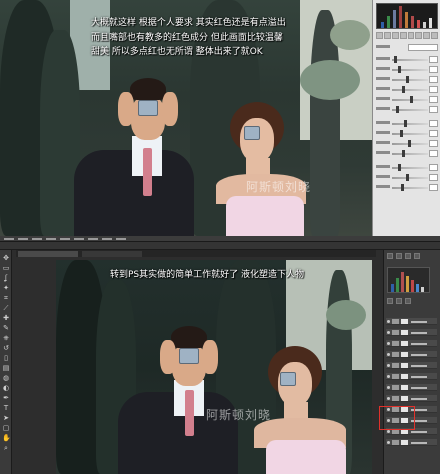 The image size is (440, 474). I want to click on white-balance-dropdown, so click(407, 48).